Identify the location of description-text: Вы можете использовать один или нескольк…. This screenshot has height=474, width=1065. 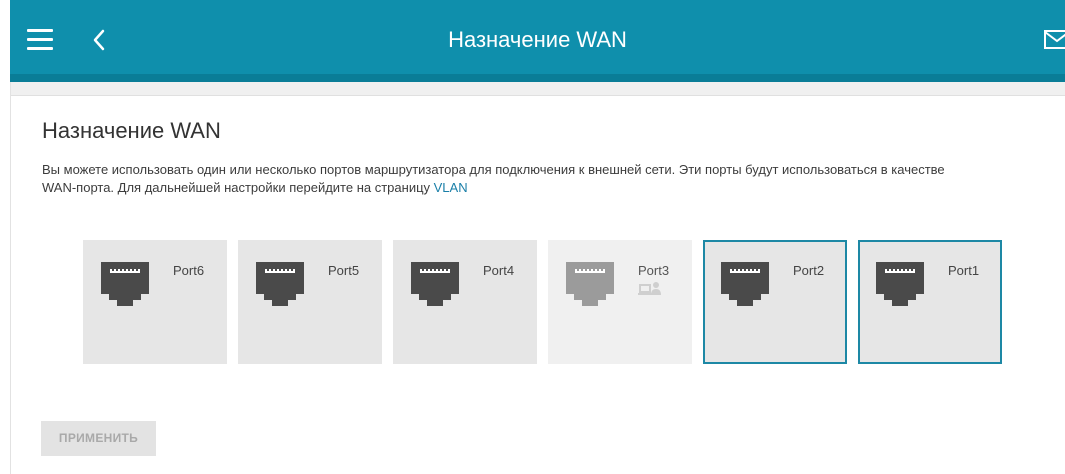
(493, 178).